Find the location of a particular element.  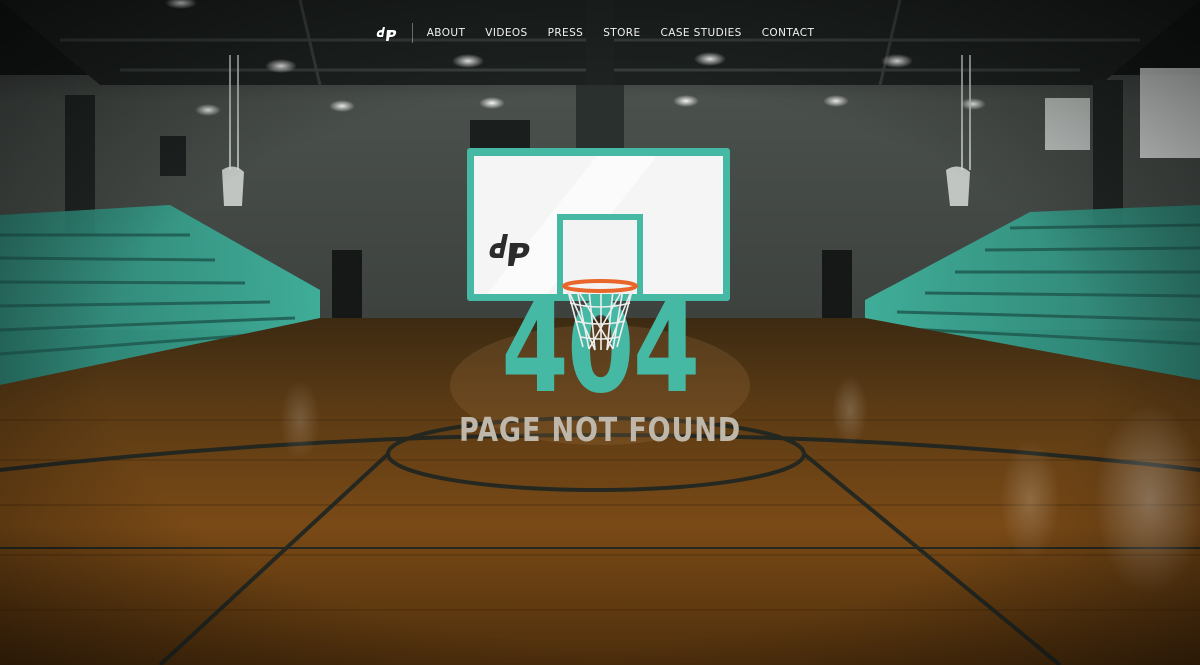

nav-press: PRESS is located at coordinates (566, 33).